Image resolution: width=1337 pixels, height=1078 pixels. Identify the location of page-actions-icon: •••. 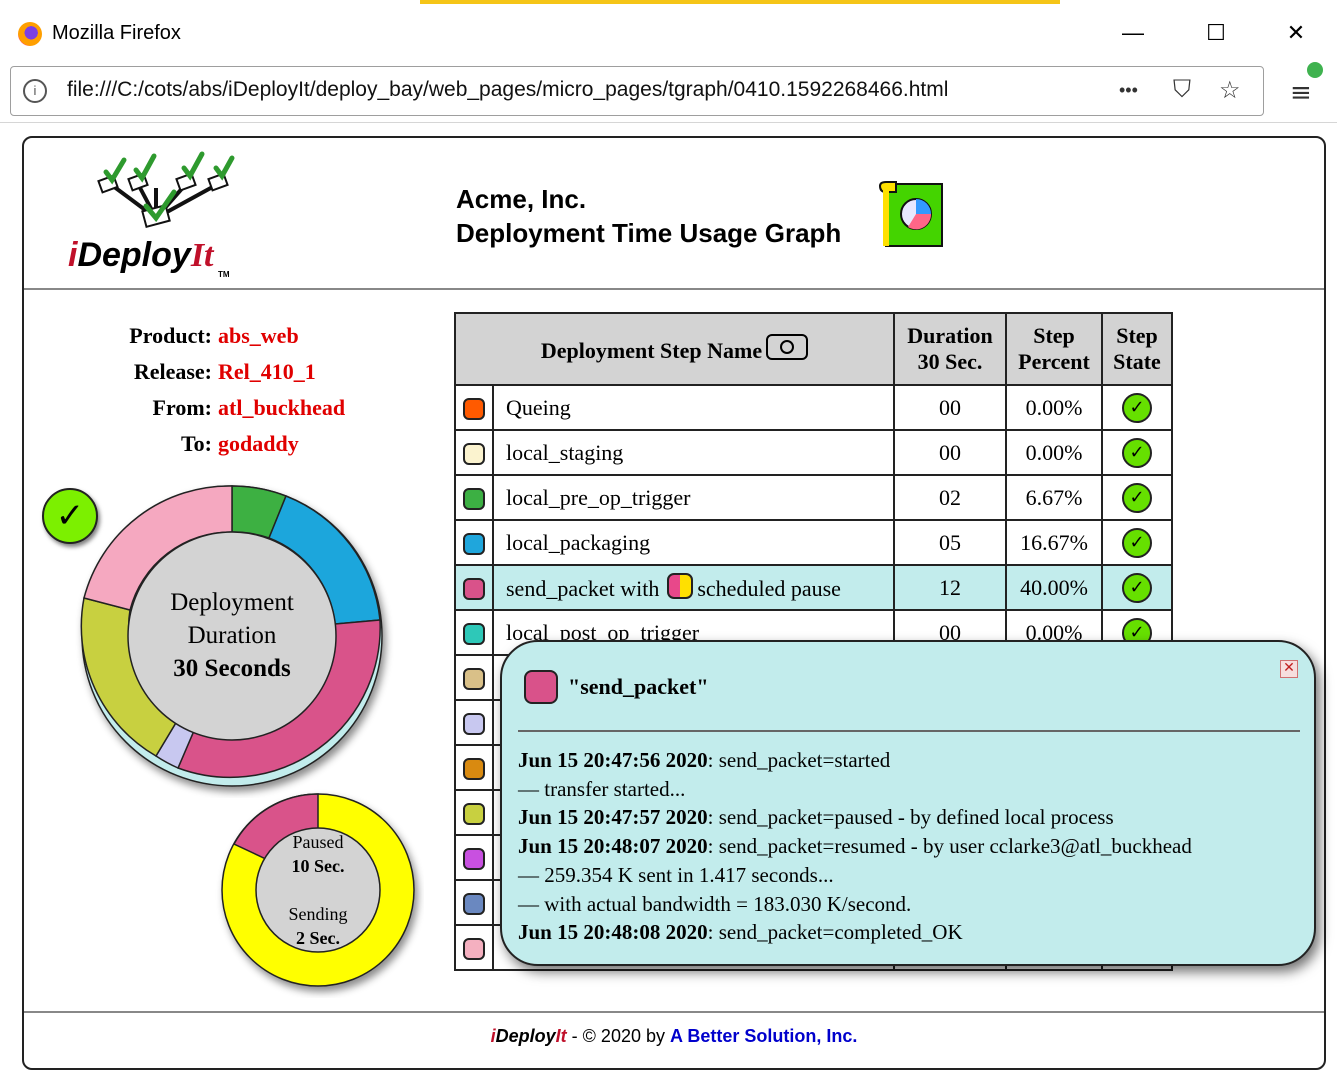
(1128, 90).